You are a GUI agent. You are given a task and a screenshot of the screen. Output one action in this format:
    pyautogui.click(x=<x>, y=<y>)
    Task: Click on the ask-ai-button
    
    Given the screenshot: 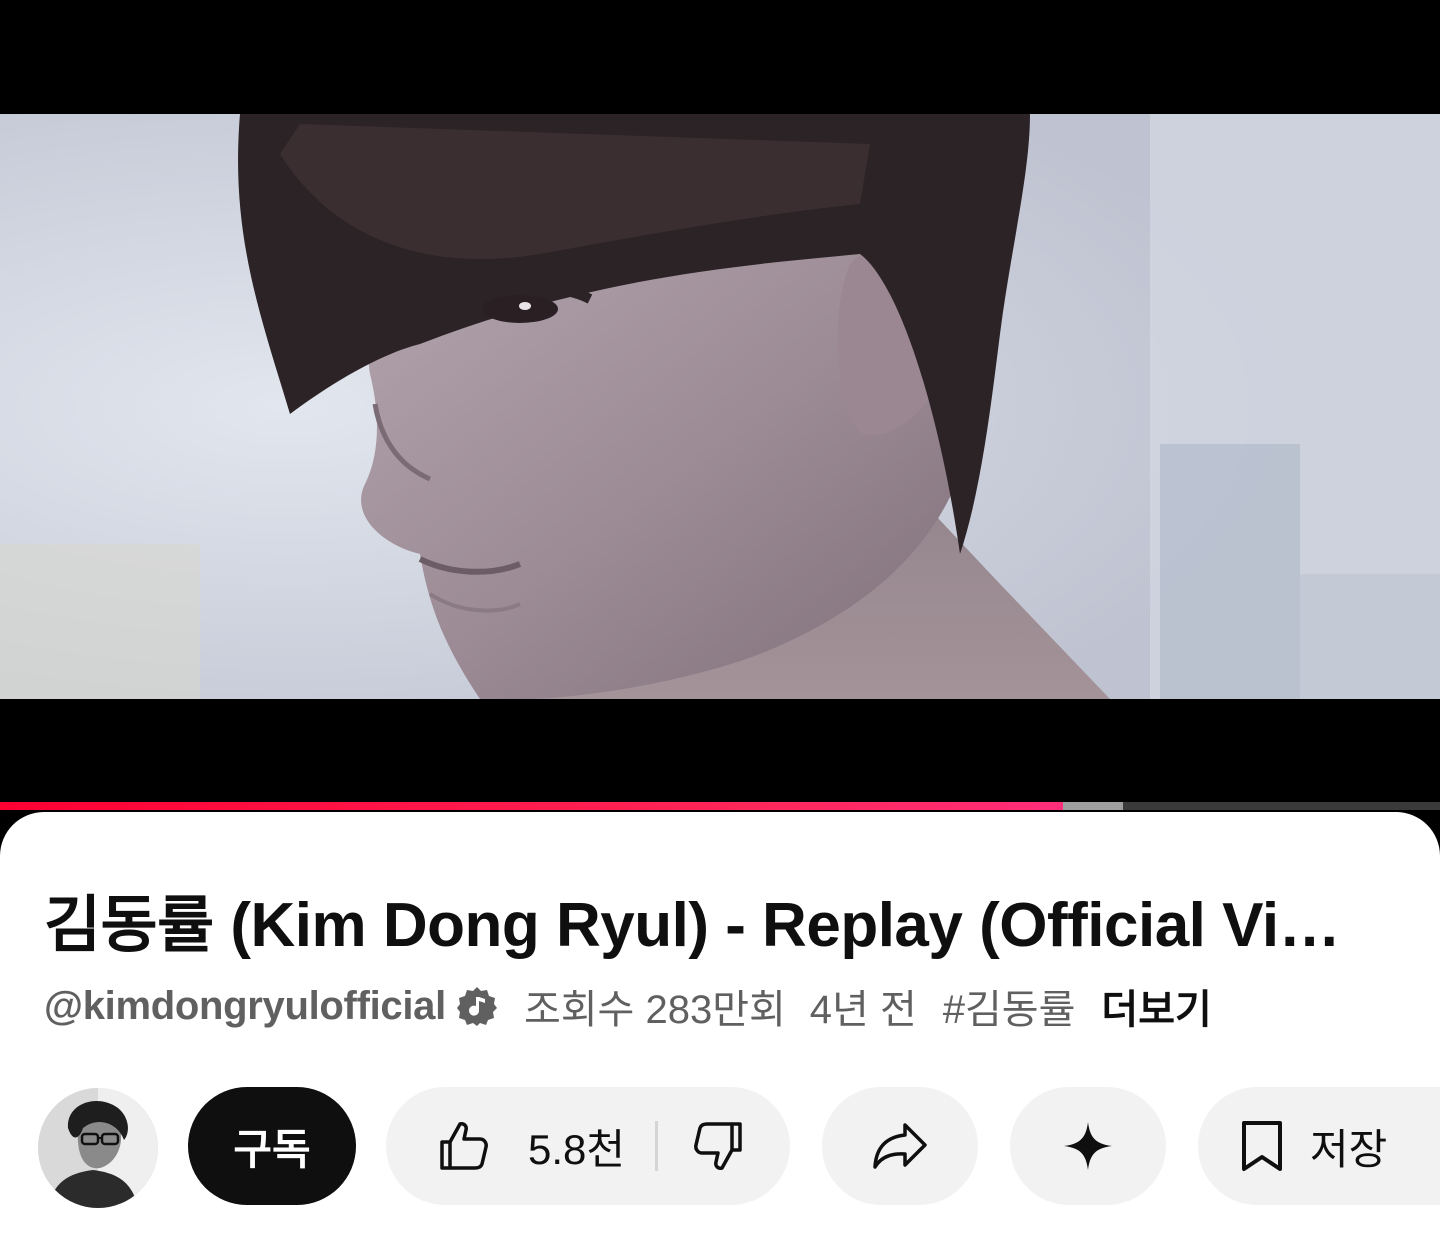 What is the action you would take?
    pyautogui.click(x=1088, y=1146)
    